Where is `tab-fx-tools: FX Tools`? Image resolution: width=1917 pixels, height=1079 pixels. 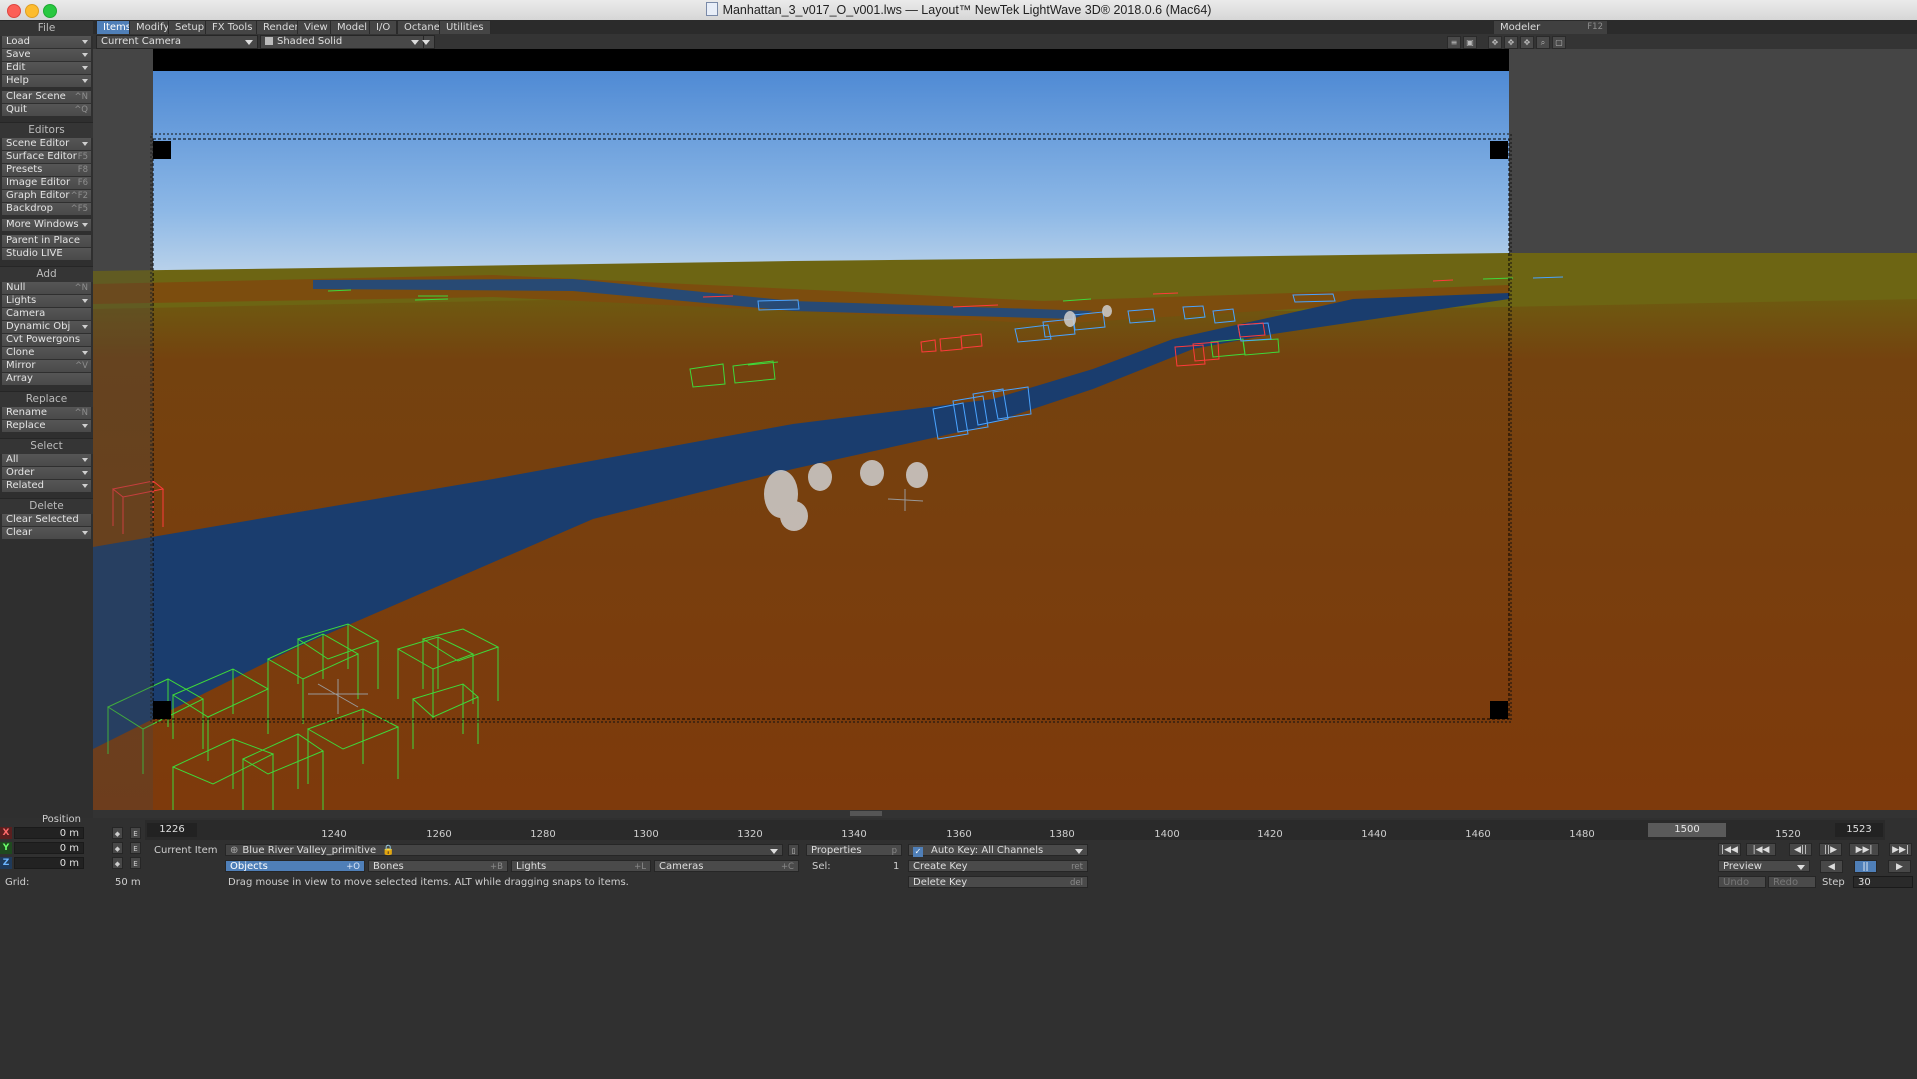
tab-fx-tools: FX Tools is located at coordinates (232, 27).